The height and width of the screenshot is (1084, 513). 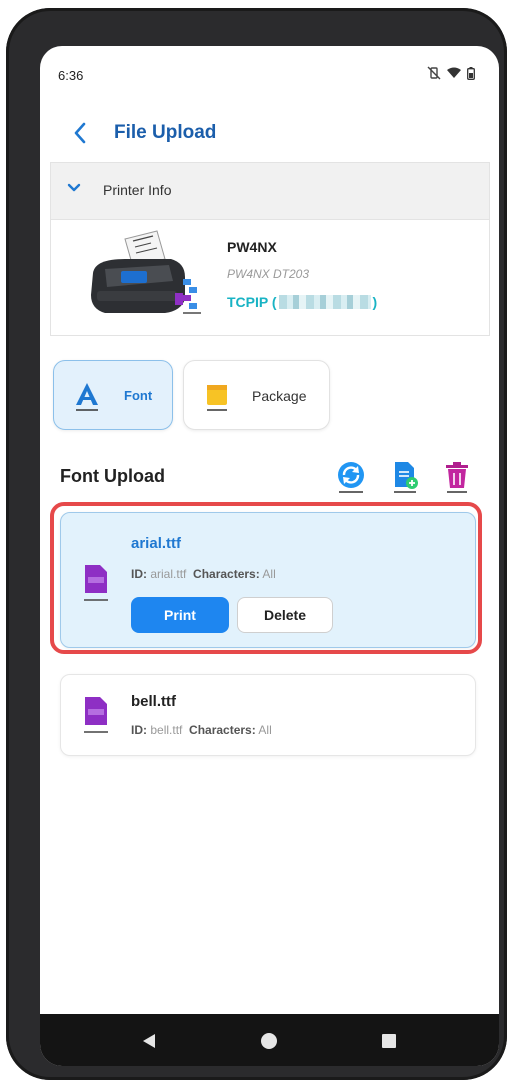 I want to click on printer-info-toggle: Printer Info, so click(x=270, y=191).